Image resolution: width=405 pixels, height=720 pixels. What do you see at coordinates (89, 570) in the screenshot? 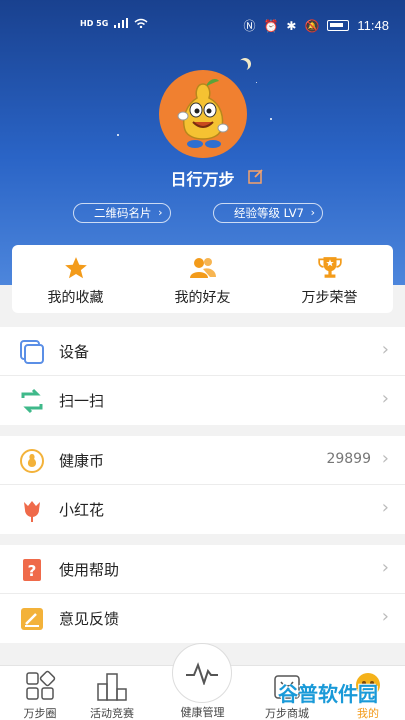
I see `menu-label-help: 使用帮助` at bounding box center [89, 570].